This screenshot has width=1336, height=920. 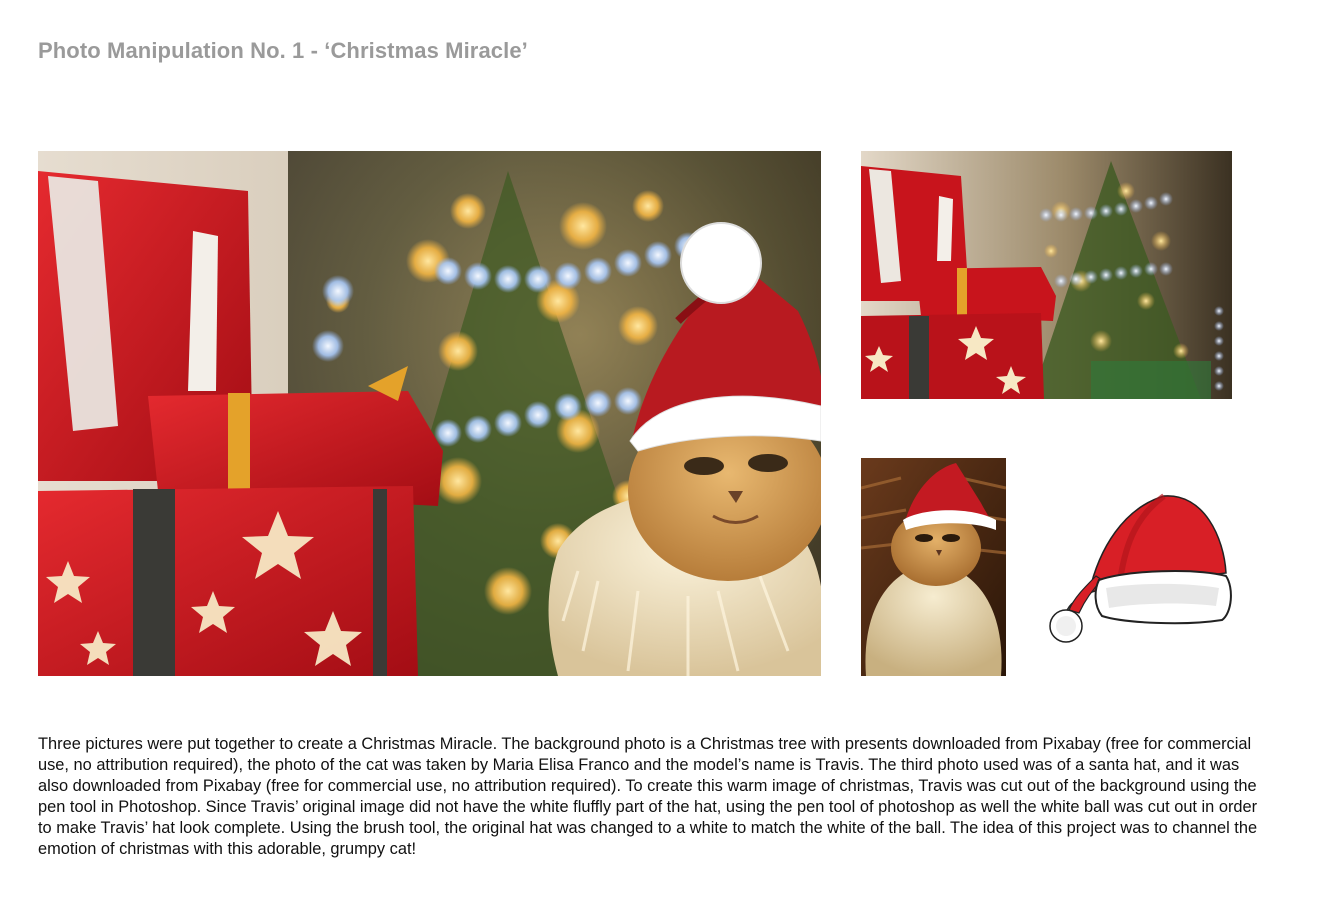 What do you see at coordinates (933, 567) in the screenshot?
I see `cat-photo` at bounding box center [933, 567].